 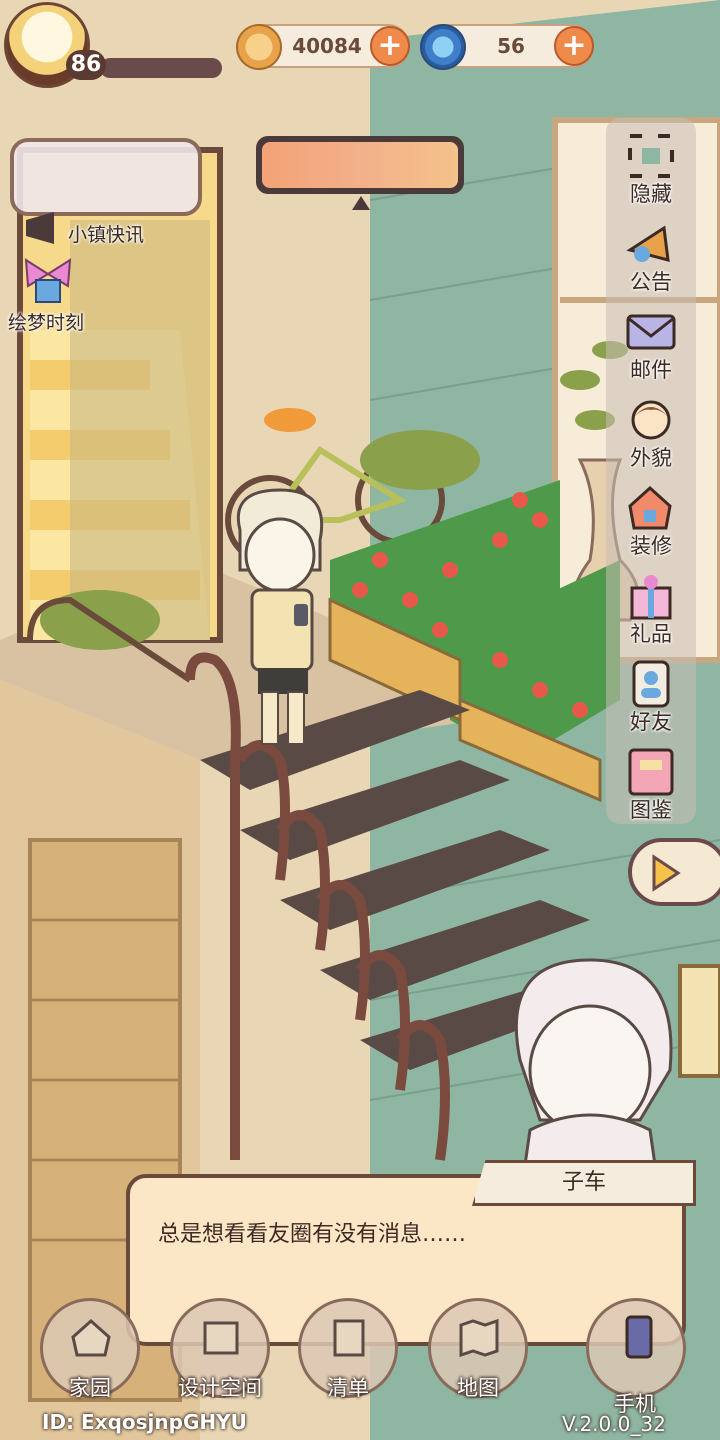 I want to click on decorate-icon, so click(x=650, y=507).